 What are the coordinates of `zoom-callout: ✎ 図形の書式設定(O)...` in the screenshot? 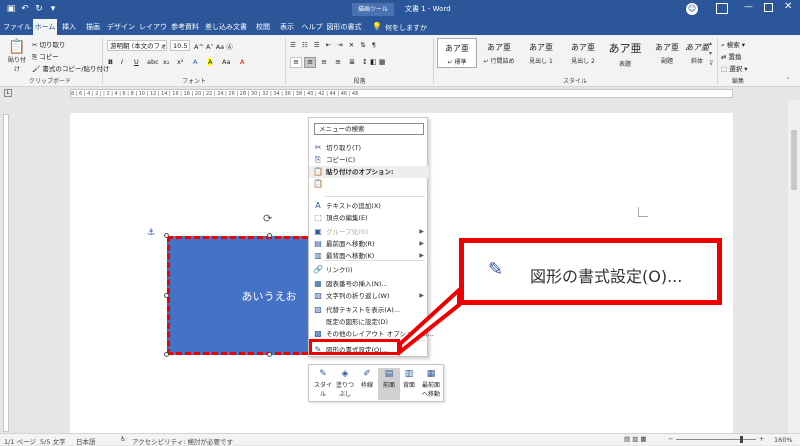 It's located at (590, 271).